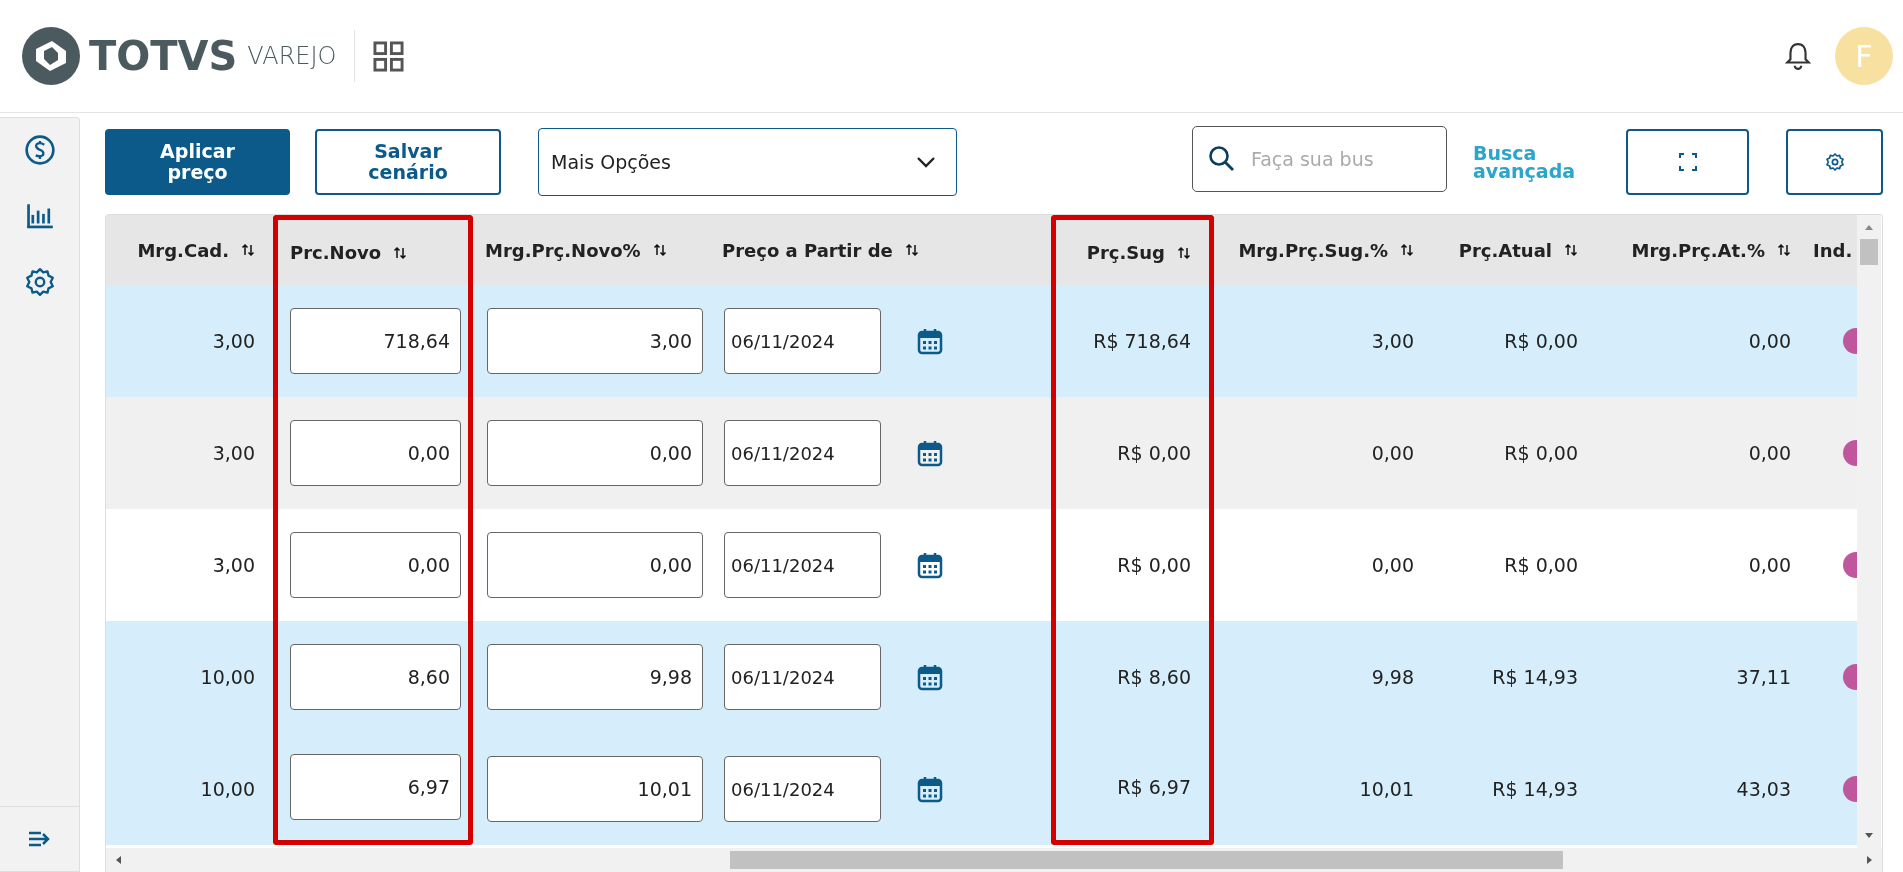 This screenshot has height=872, width=1903. Describe the element at coordinates (375, 341) in the screenshot. I see `price-input: 718,64` at that location.